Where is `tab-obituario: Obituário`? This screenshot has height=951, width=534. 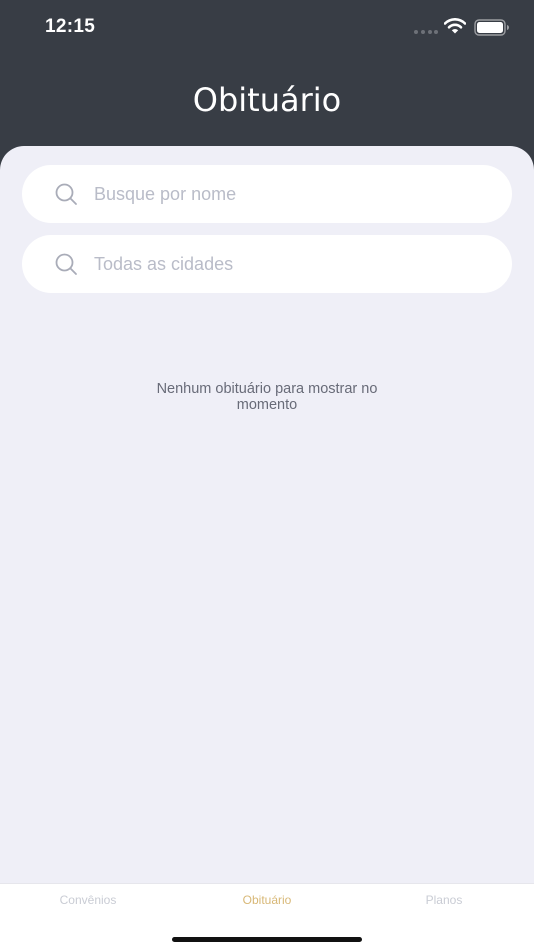 tab-obituario: Obituário is located at coordinates (267, 900).